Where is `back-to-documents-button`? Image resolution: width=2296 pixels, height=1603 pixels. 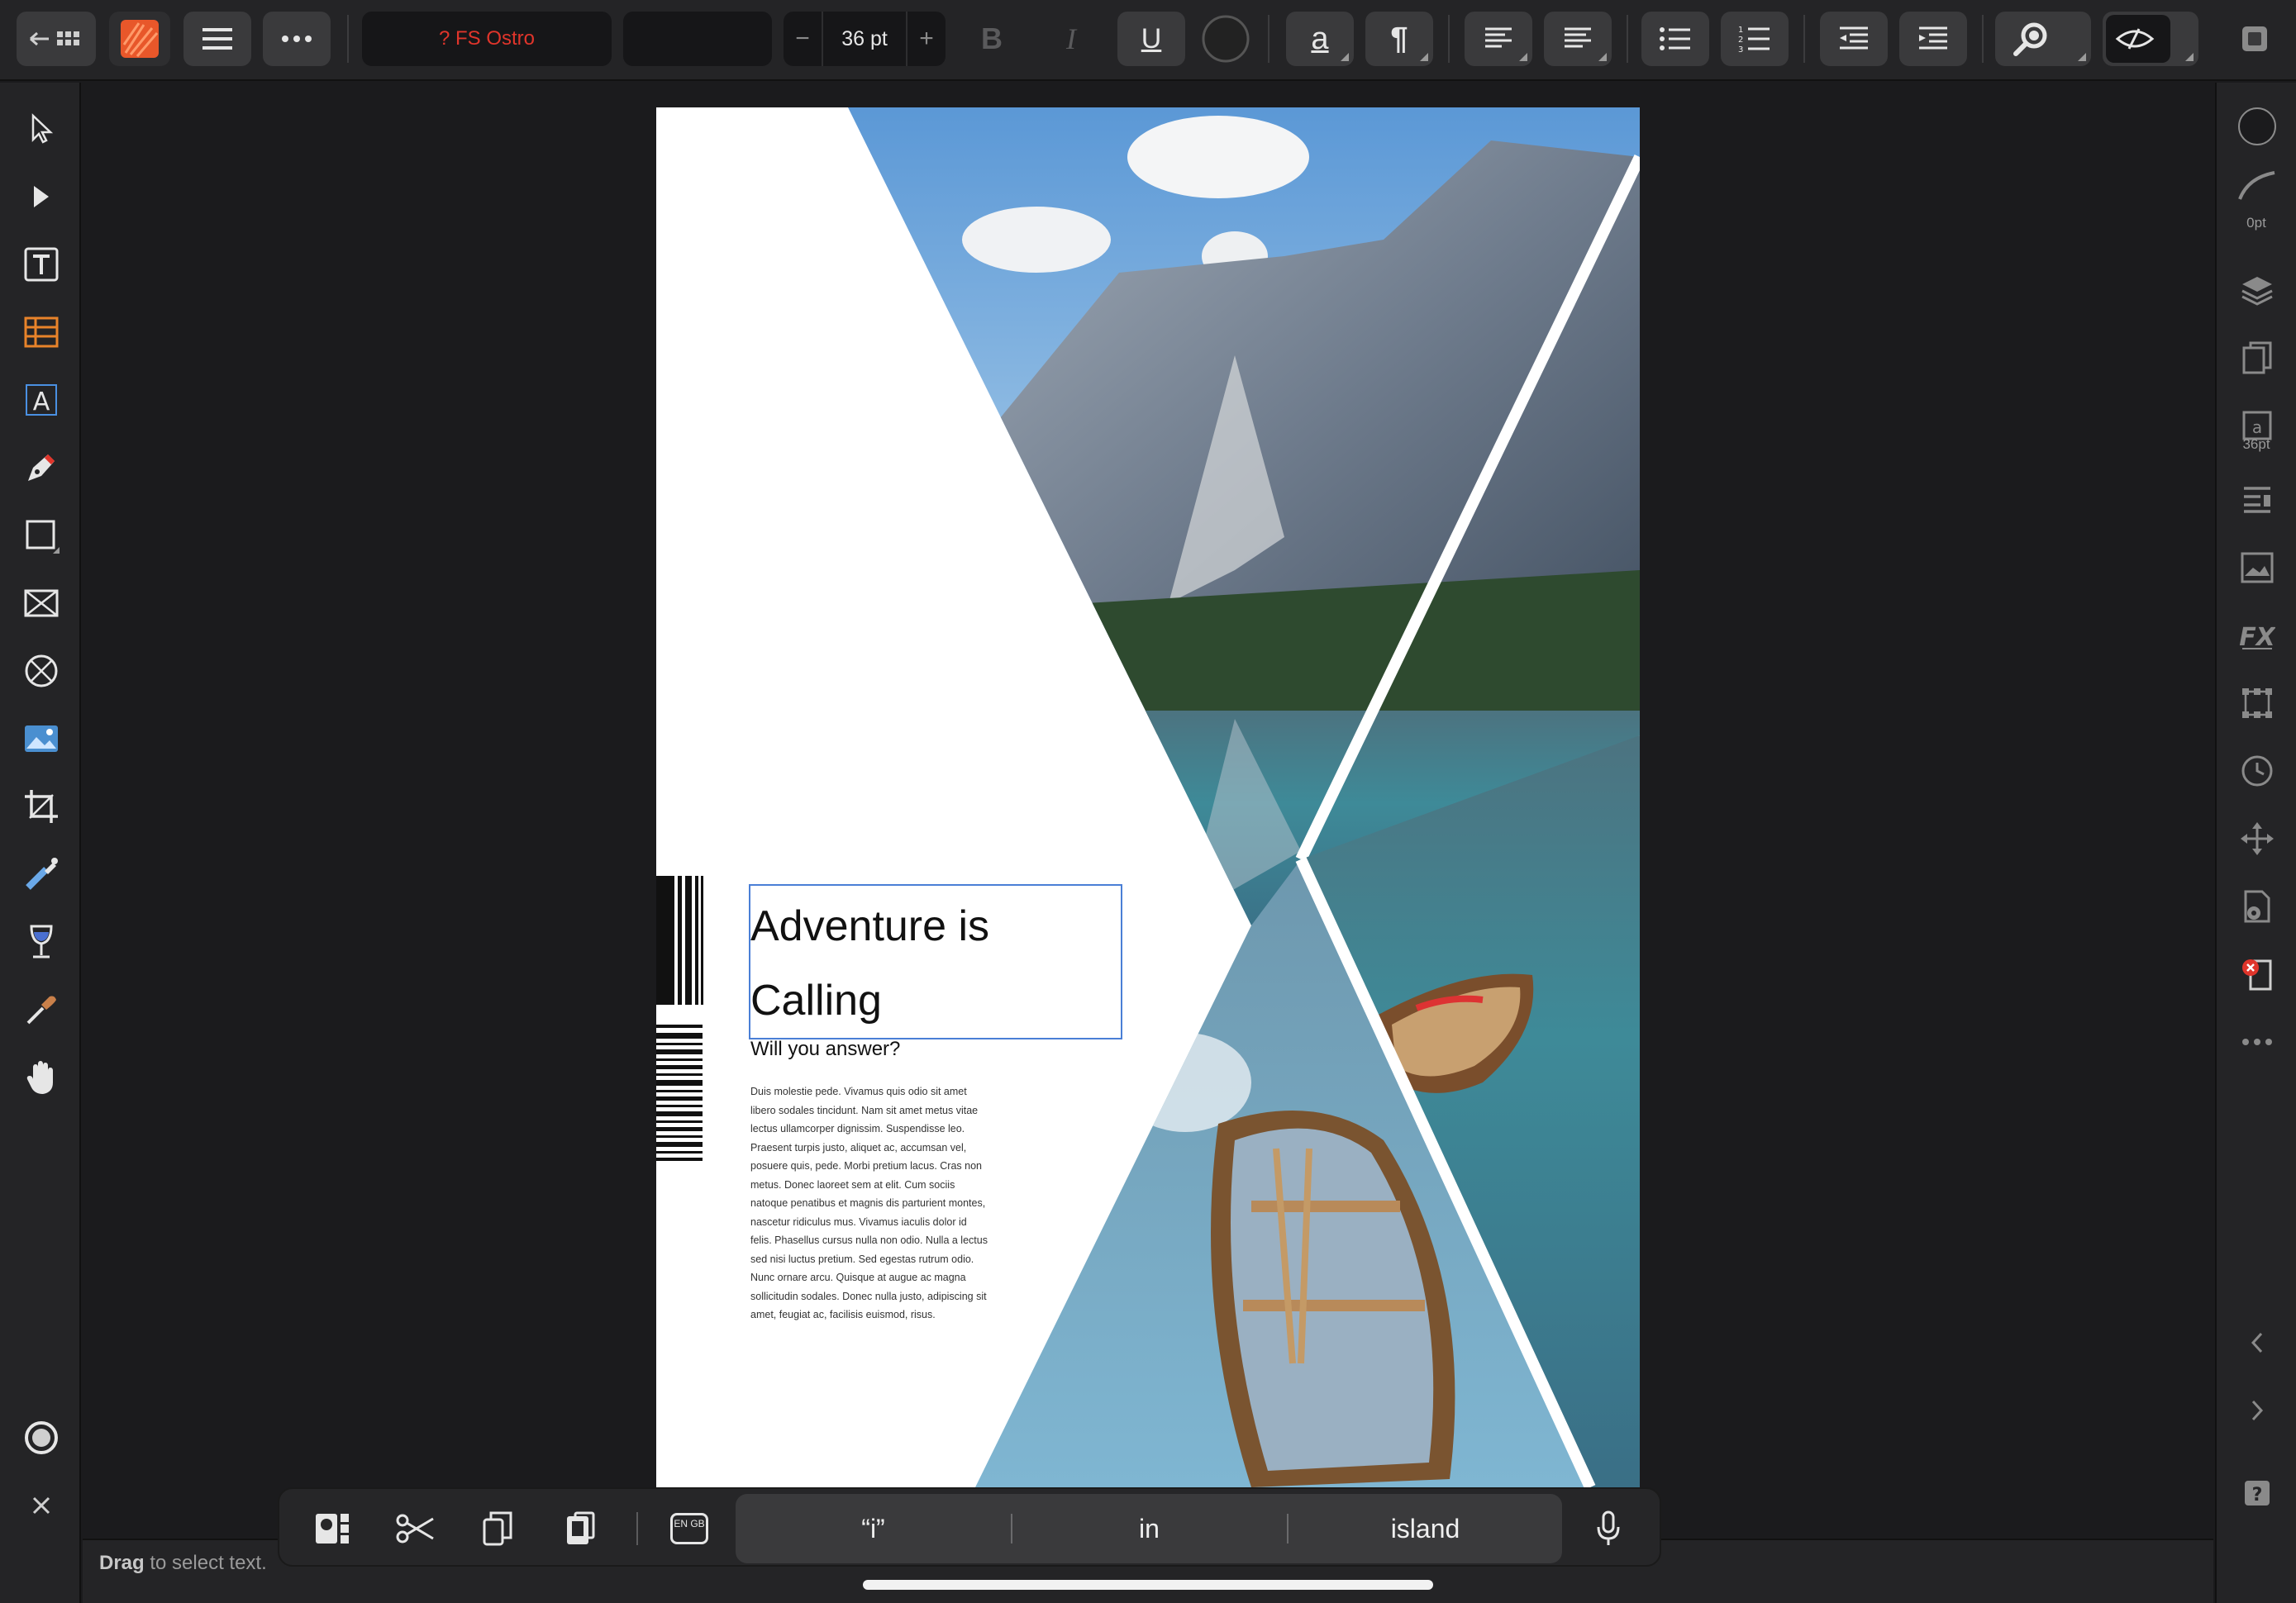
back-to-documents-button is located at coordinates (57, 39).